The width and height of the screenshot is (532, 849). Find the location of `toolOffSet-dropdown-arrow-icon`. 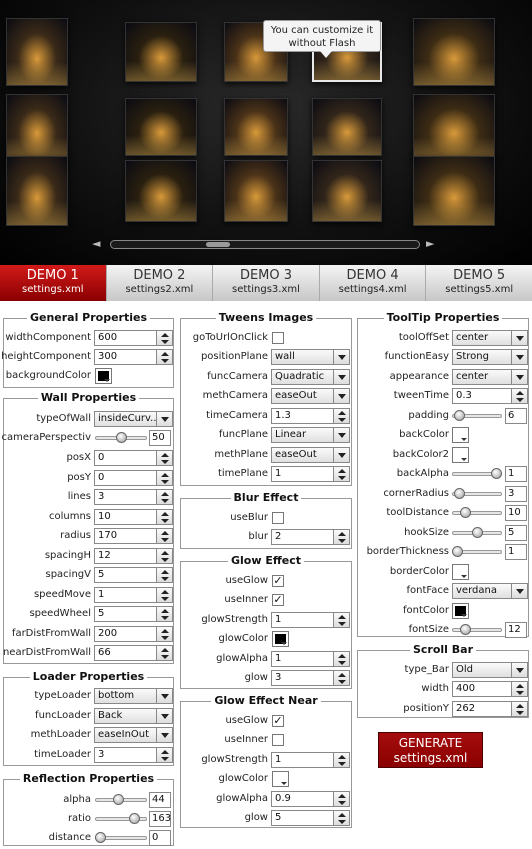

toolOffSet-dropdown-arrow-icon is located at coordinates (519, 338).